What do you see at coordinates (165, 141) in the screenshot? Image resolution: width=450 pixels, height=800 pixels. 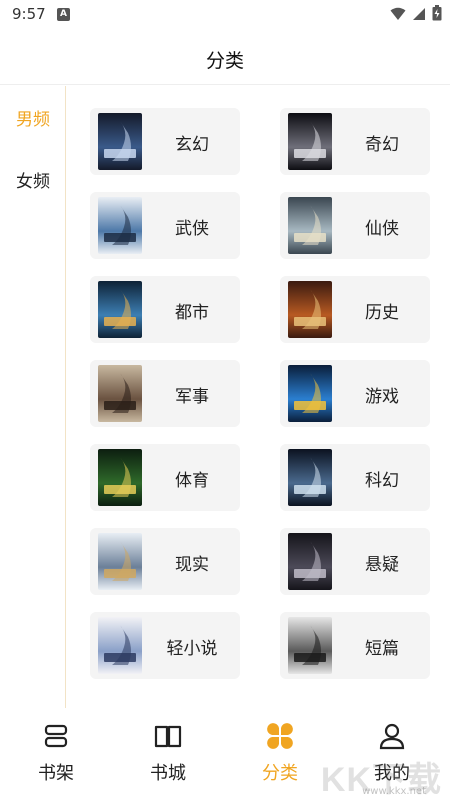 I see `category-card-xuanhuan: 玄幻` at bounding box center [165, 141].